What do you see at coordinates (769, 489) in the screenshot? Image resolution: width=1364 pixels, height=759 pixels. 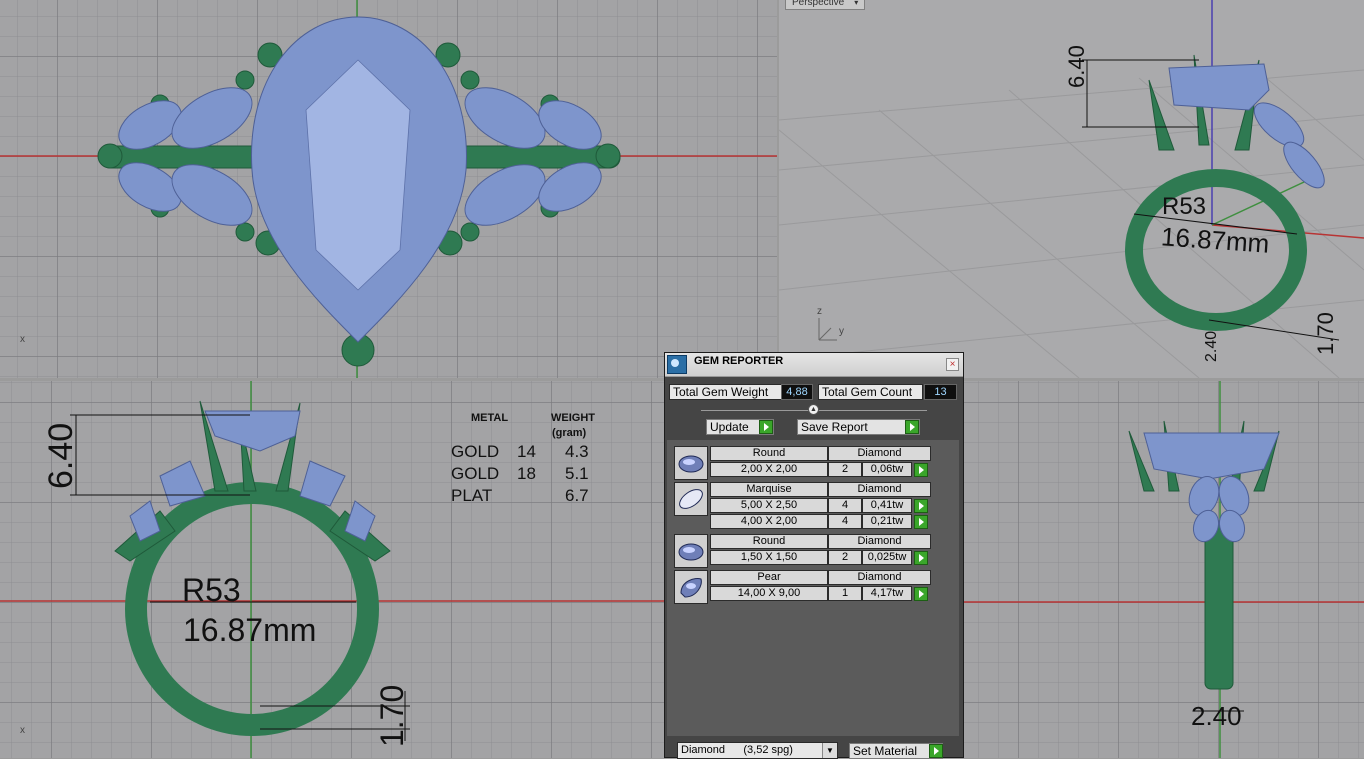 I see `gem-shape: Marquise` at bounding box center [769, 489].